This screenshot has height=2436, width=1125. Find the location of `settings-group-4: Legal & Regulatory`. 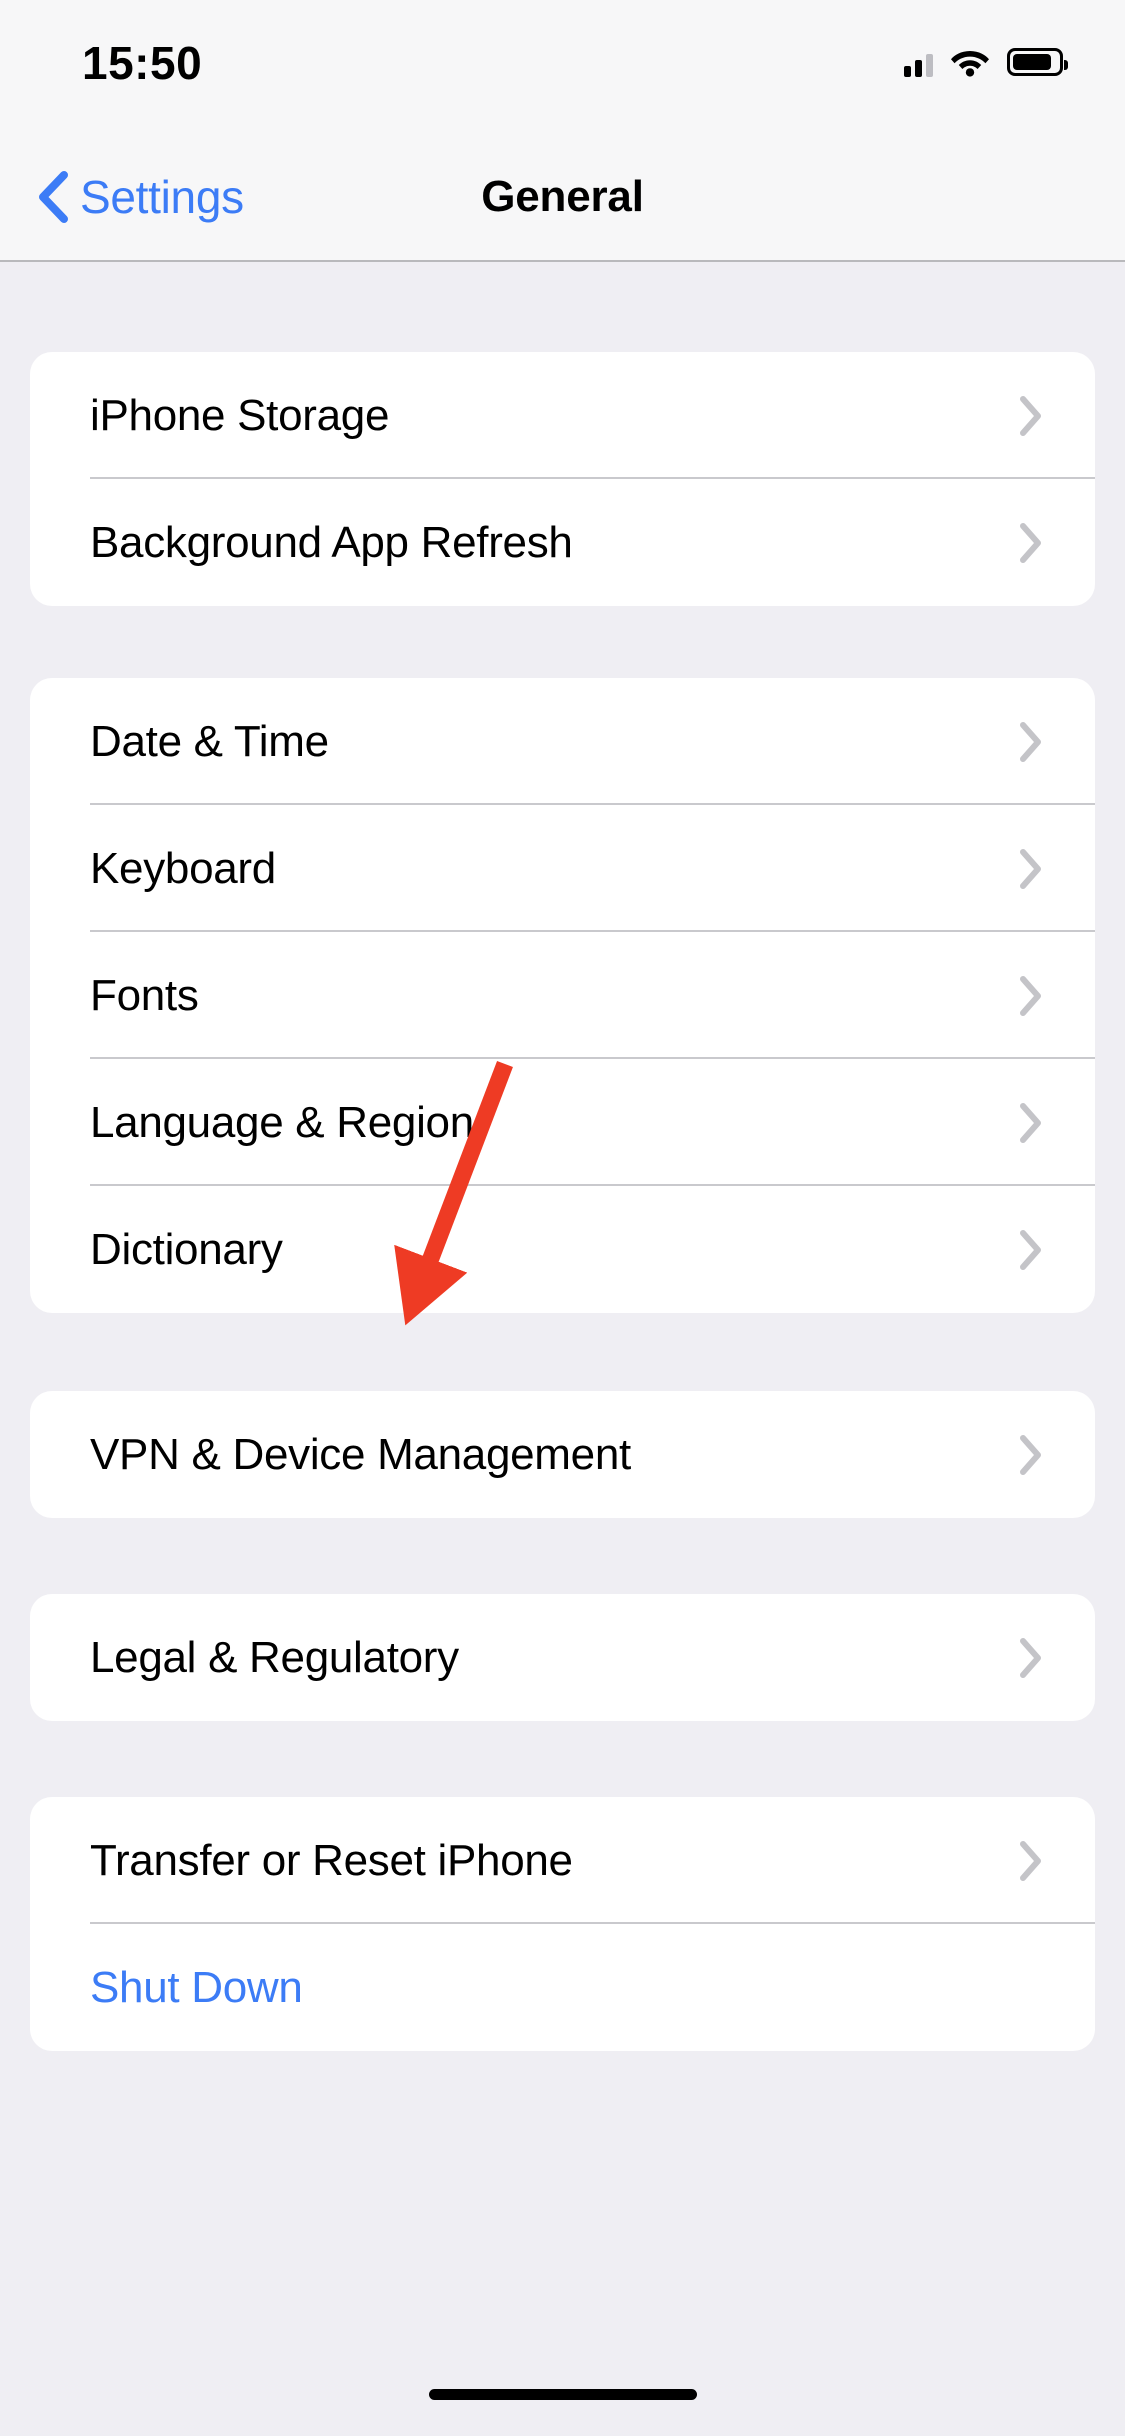

settings-group-4: Legal & Regulatory is located at coordinates (562, 1657).